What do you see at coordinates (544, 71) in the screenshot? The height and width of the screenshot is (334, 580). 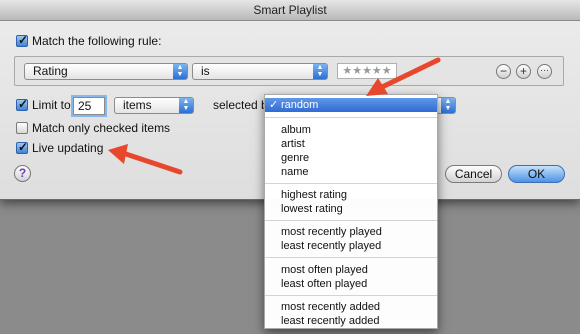 I see `more-options-button: ···` at bounding box center [544, 71].